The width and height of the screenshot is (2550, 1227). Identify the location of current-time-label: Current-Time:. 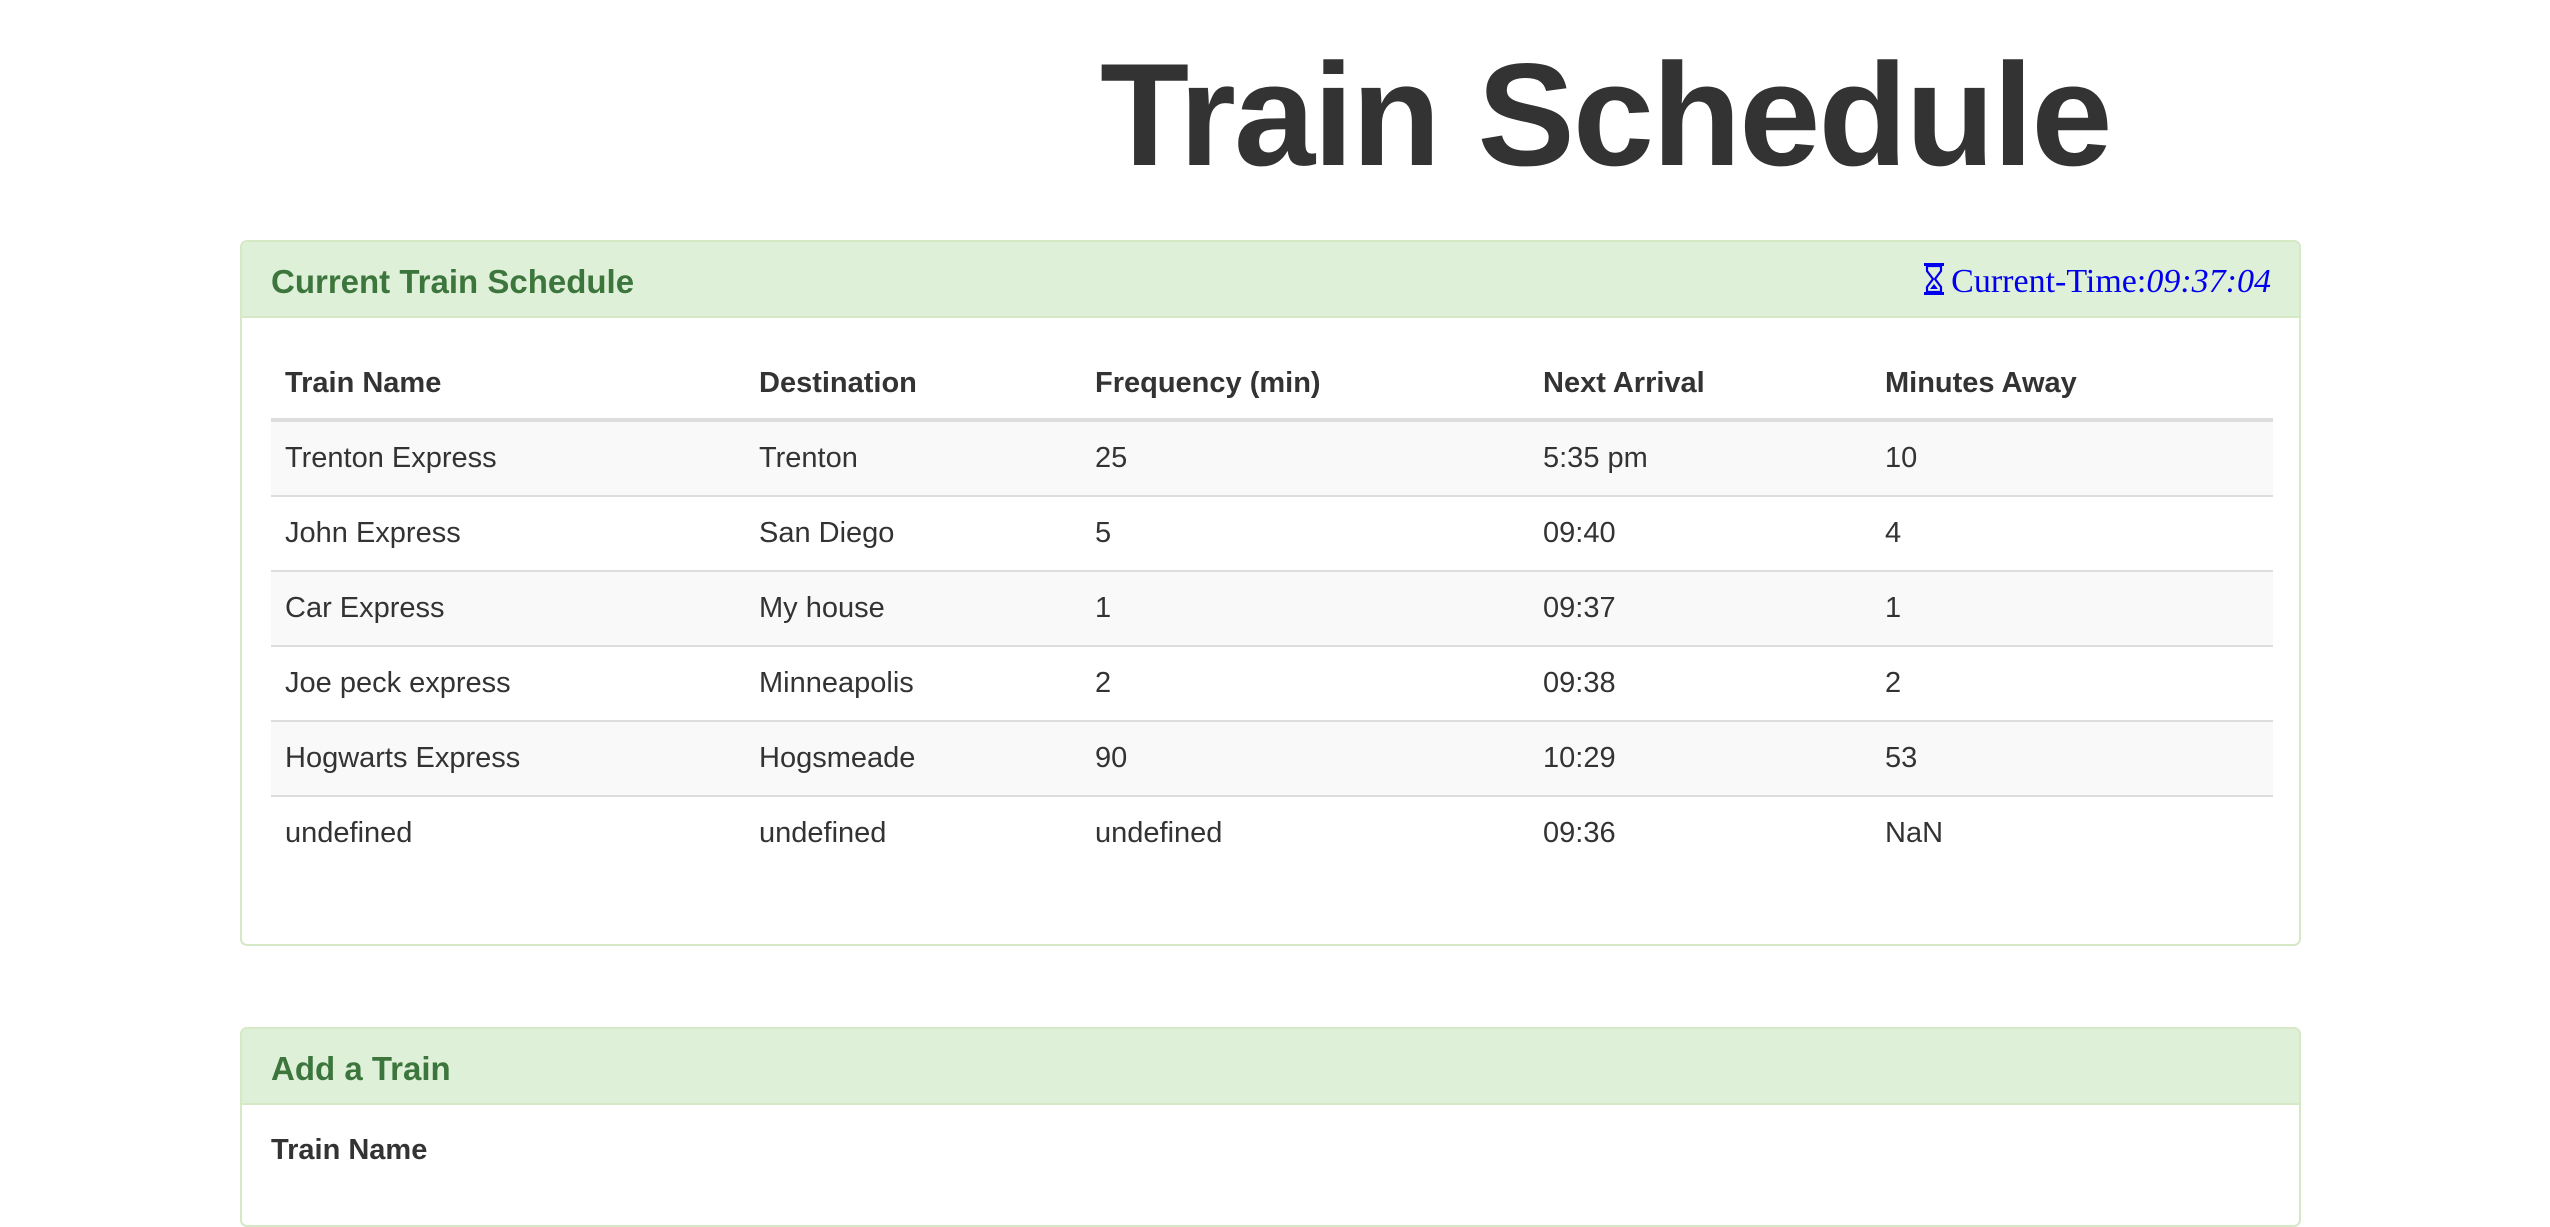
(2049, 281).